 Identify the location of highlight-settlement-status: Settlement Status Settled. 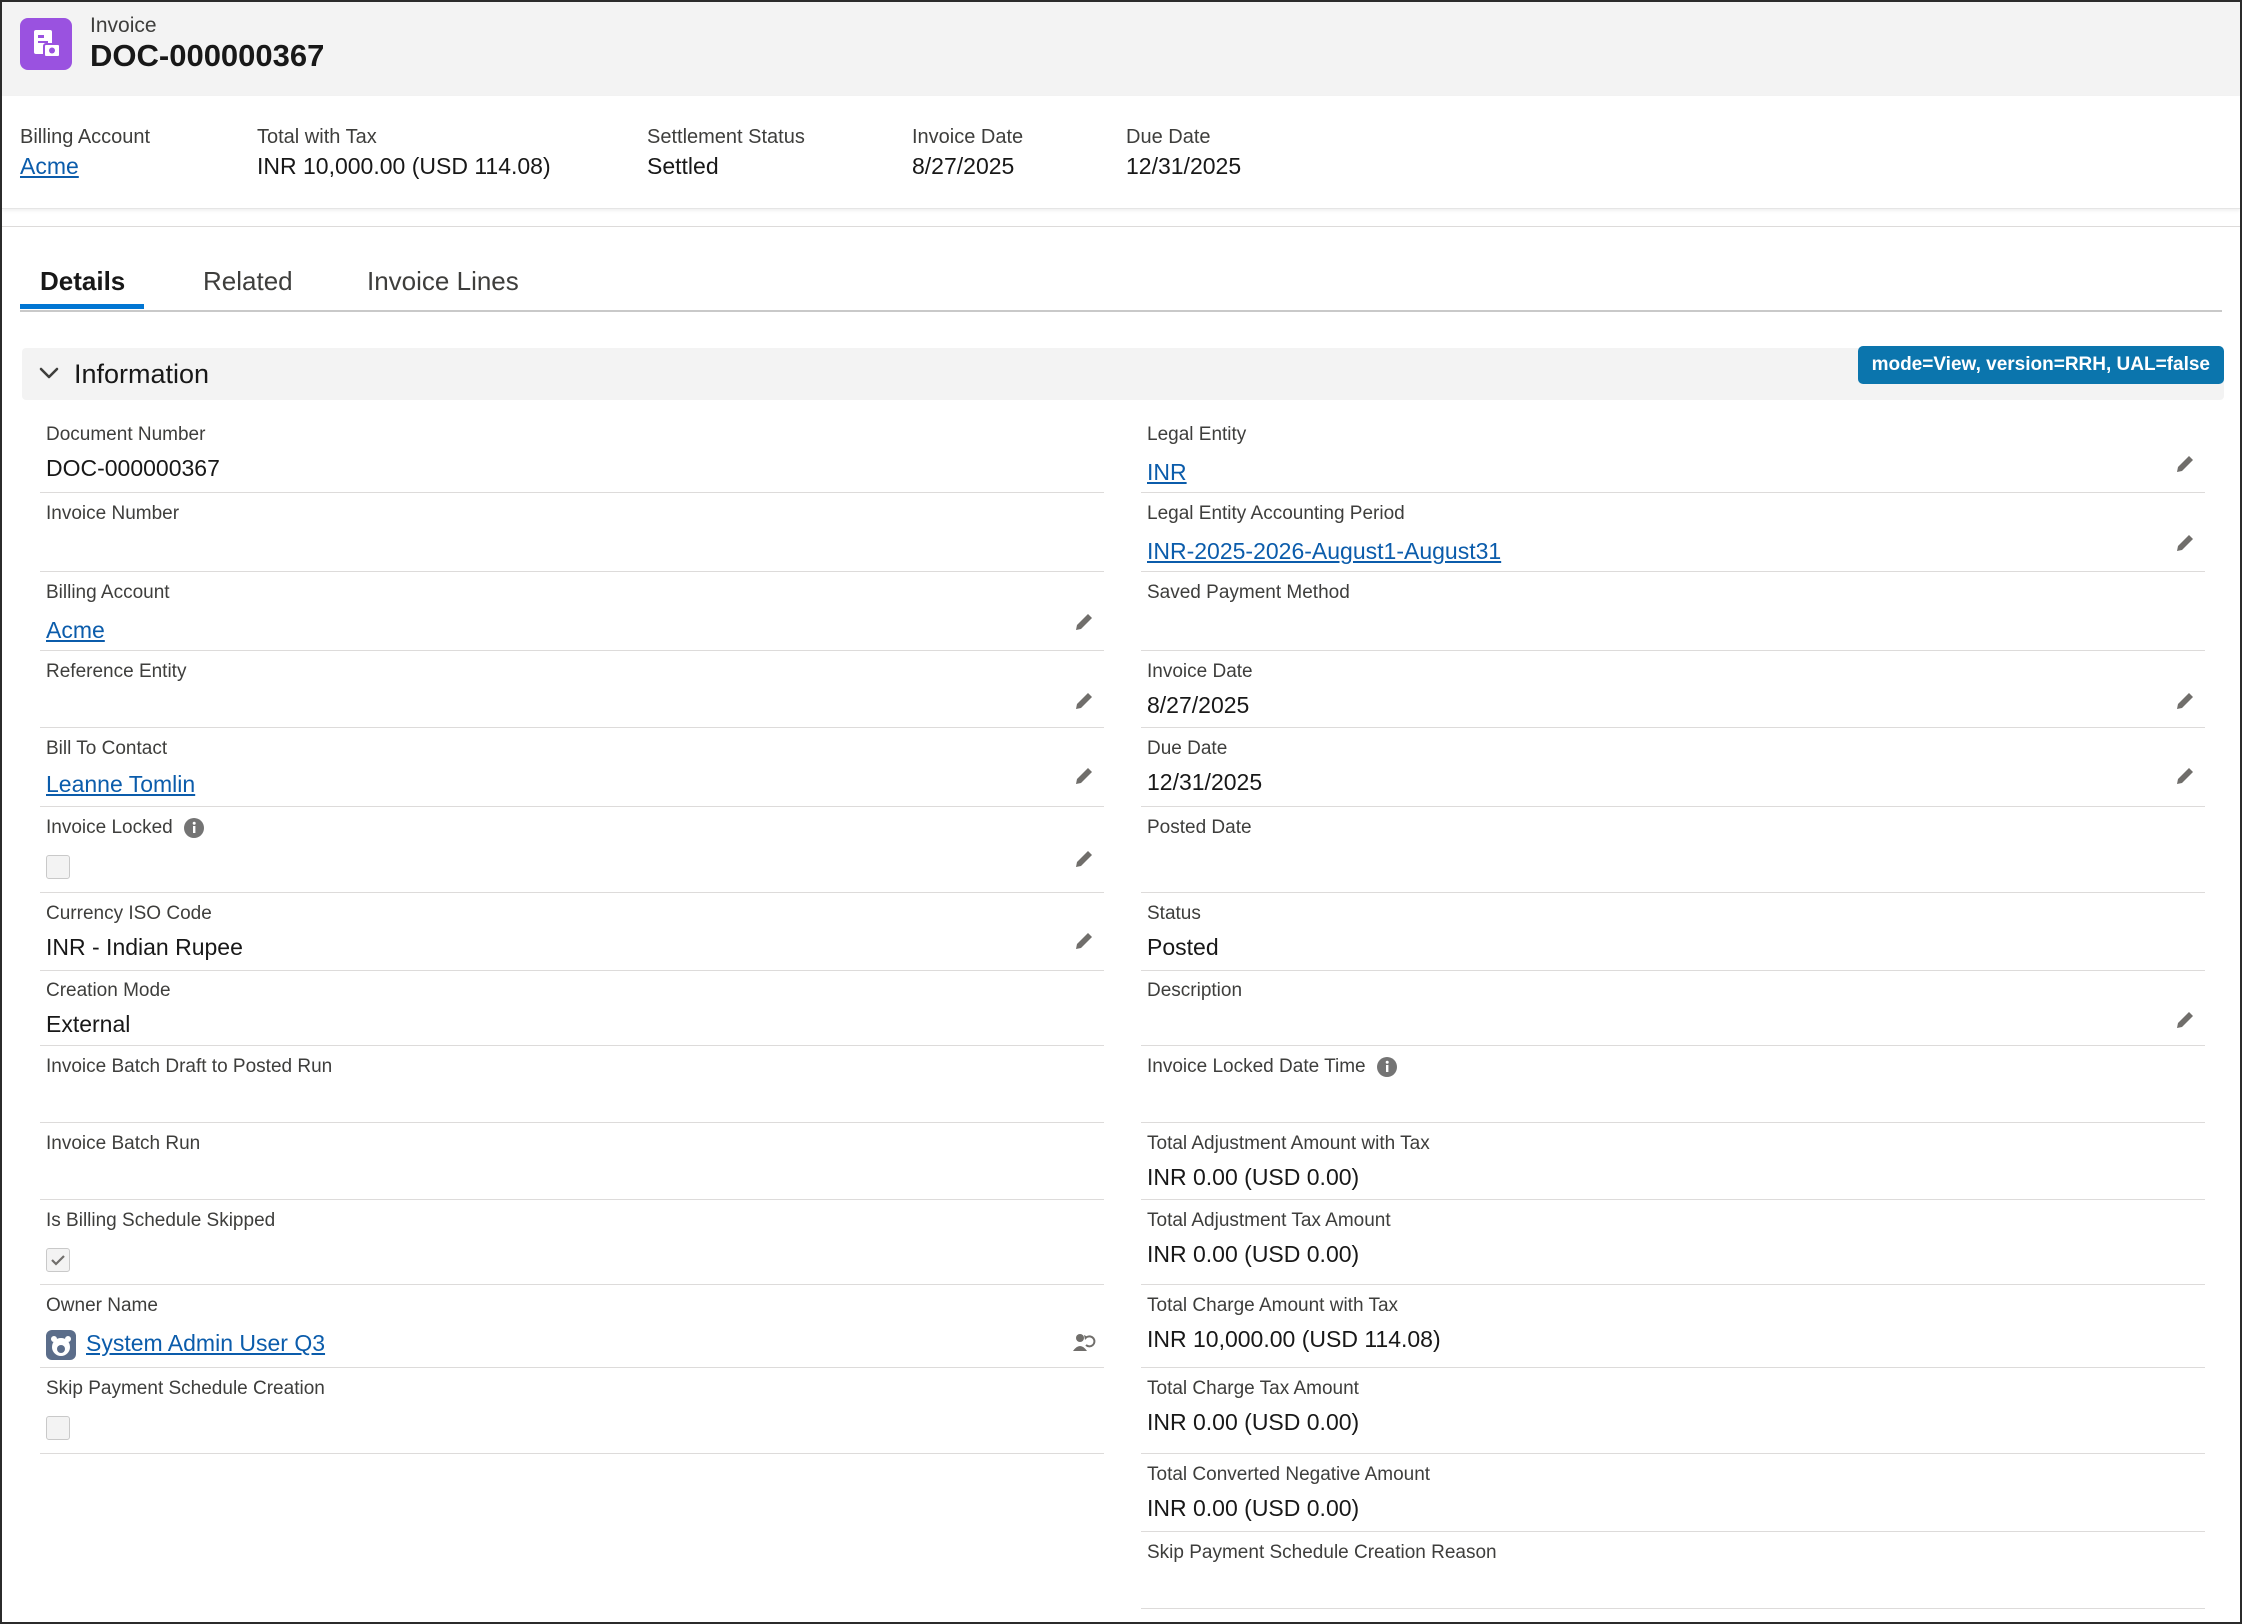
(726, 153).